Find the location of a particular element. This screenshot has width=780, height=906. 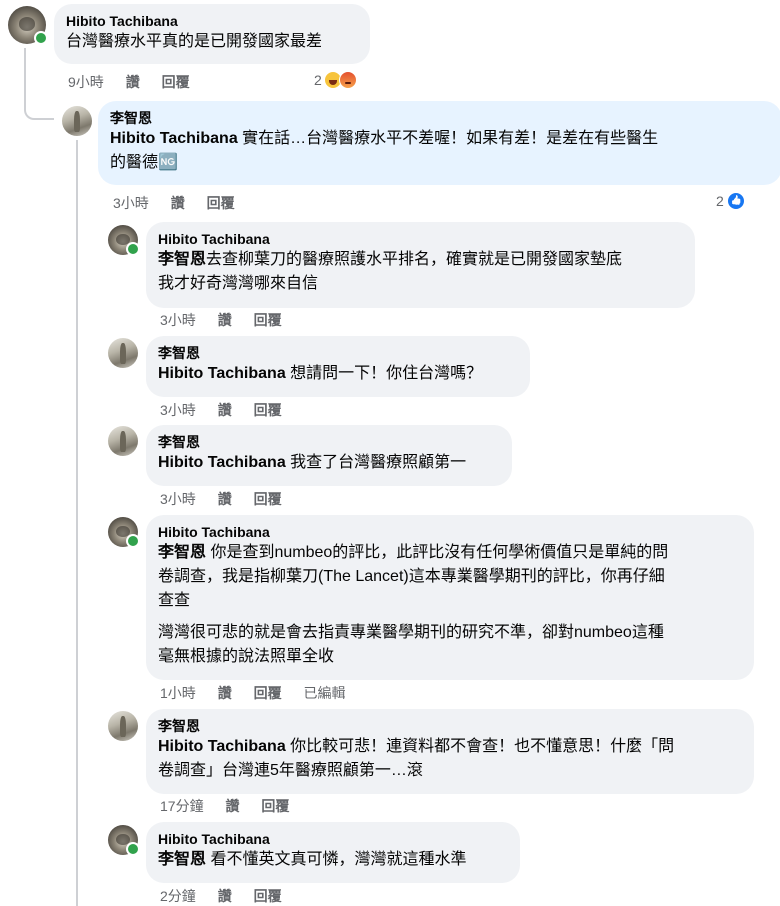

comment-text: 李智恩去查柳葉刀的醫療照護水平排名，確實就是已開發國家墊底 我才好奇灣灣哪來自信 is located at coordinates (390, 271).